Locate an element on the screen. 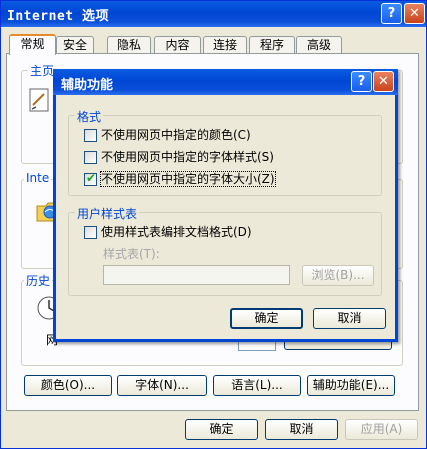 The image size is (427, 449). ignore-font-sizes-label: 不使用网页中指定的字体大小(Z) is located at coordinates (188, 179).